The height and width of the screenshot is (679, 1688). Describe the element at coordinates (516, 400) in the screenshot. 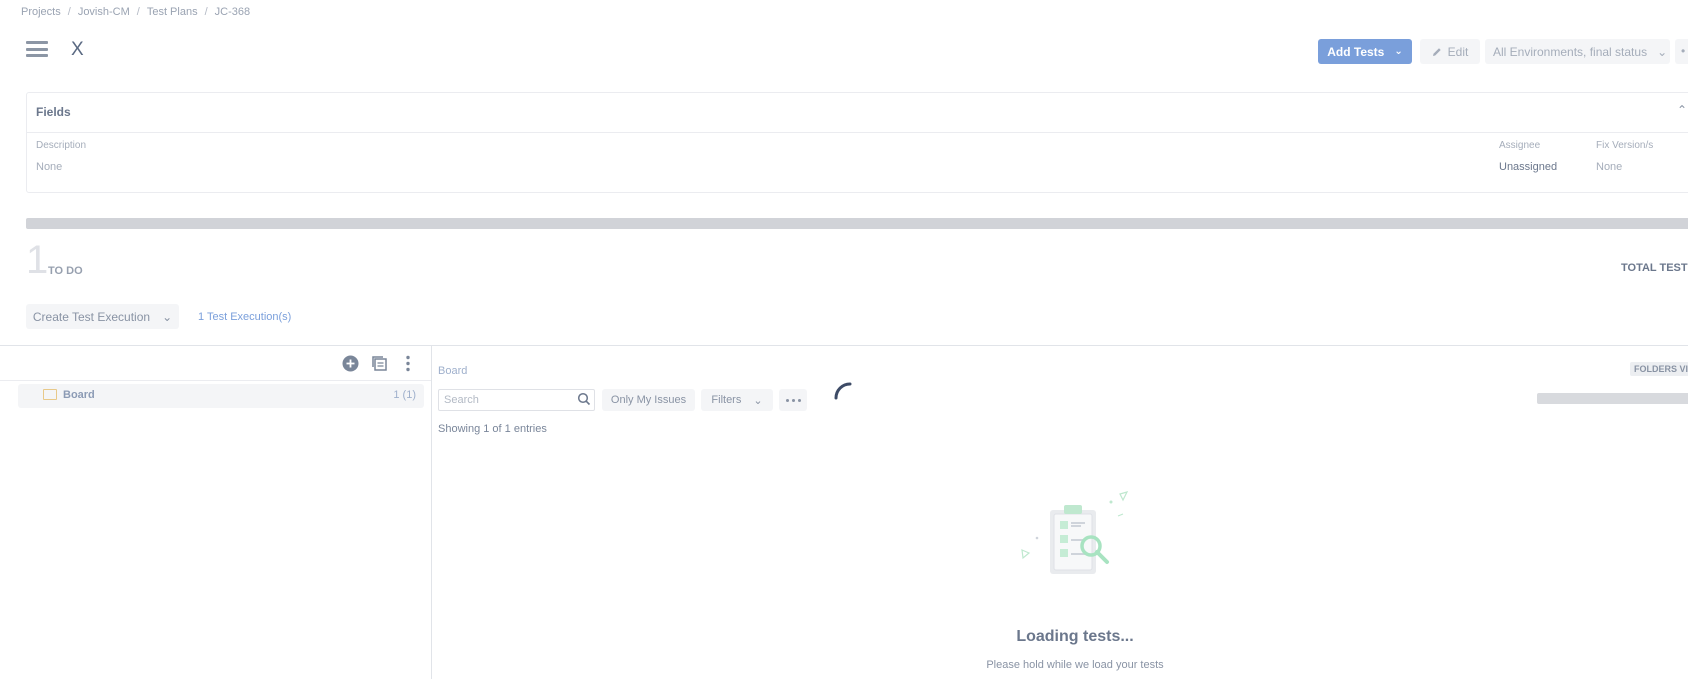

I see `search-input` at that location.